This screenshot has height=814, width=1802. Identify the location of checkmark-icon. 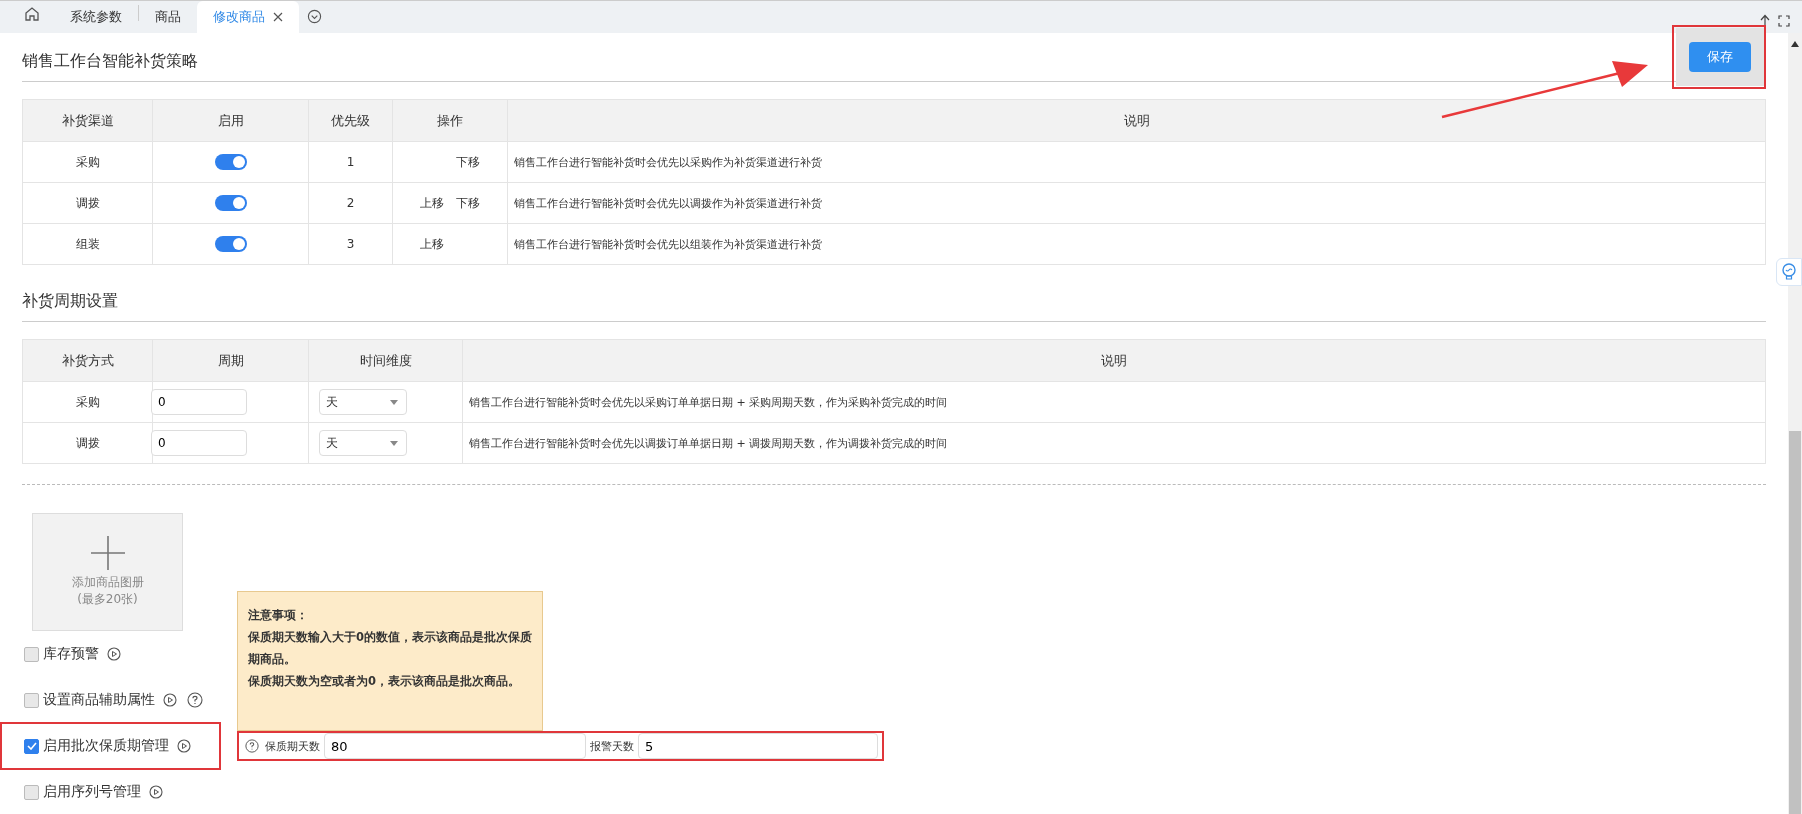
(31, 746).